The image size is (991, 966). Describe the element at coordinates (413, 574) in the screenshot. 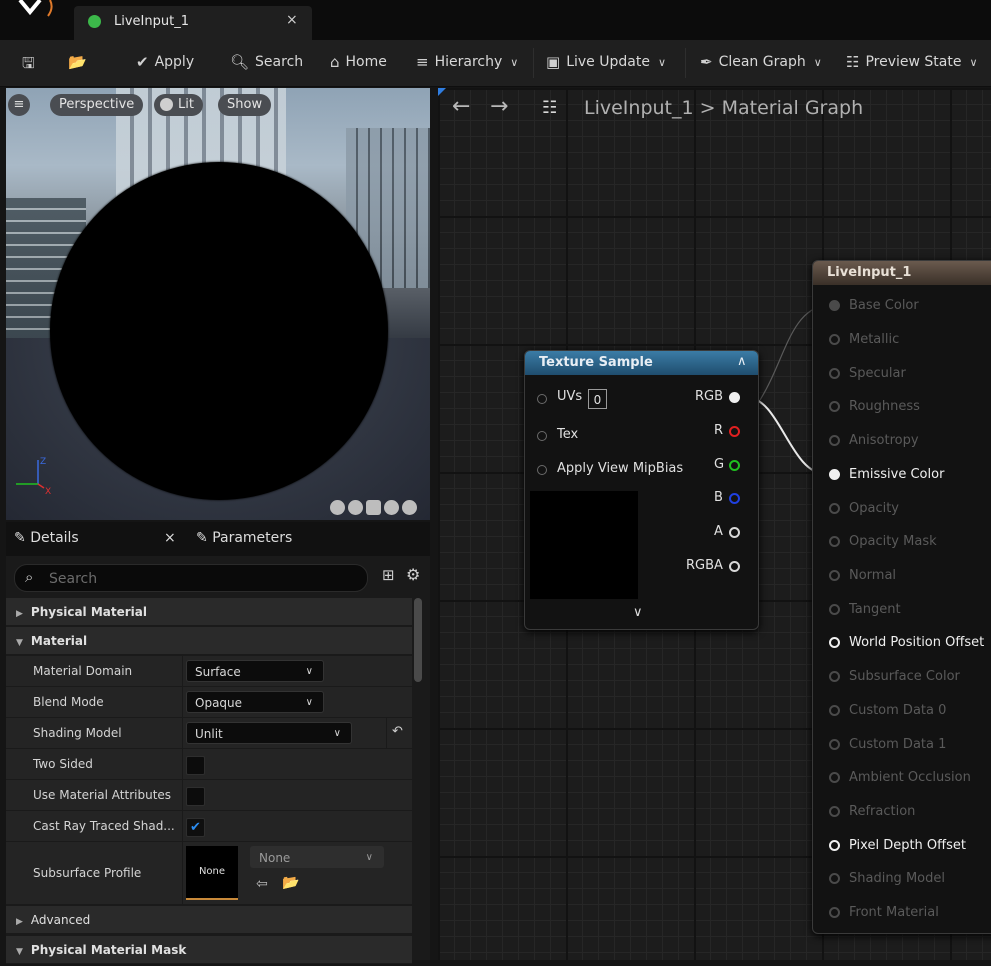

I see `gear-icon: ⚙` at that location.